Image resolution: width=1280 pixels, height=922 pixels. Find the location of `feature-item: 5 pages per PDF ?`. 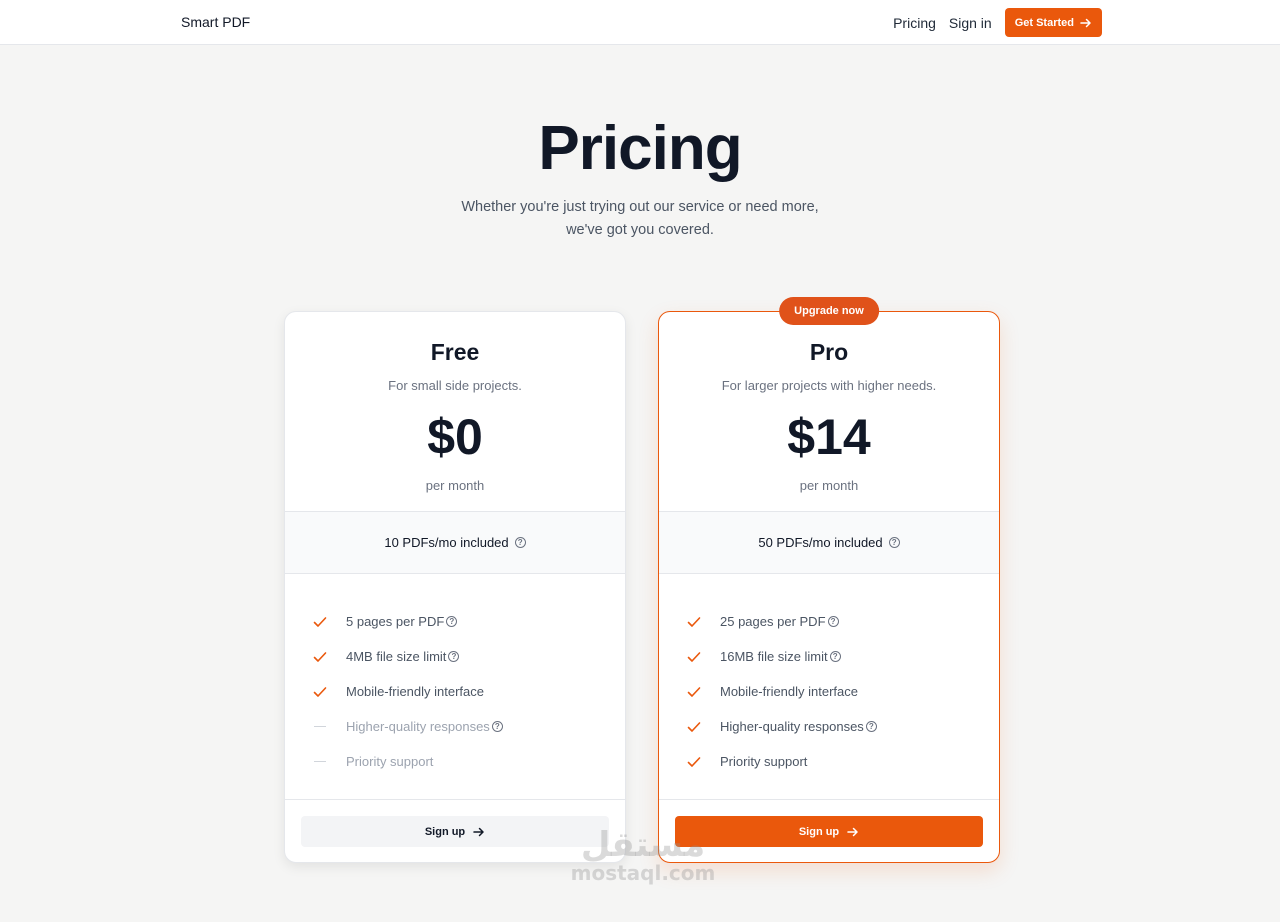

feature-item: 5 pages per PDF ? is located at coordinates (457, 621).